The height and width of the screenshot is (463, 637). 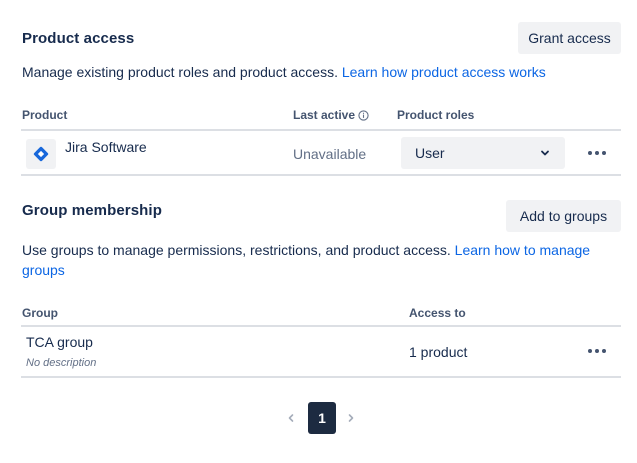 I want to click on chevron-down-icon, so click(x=545, y=153).